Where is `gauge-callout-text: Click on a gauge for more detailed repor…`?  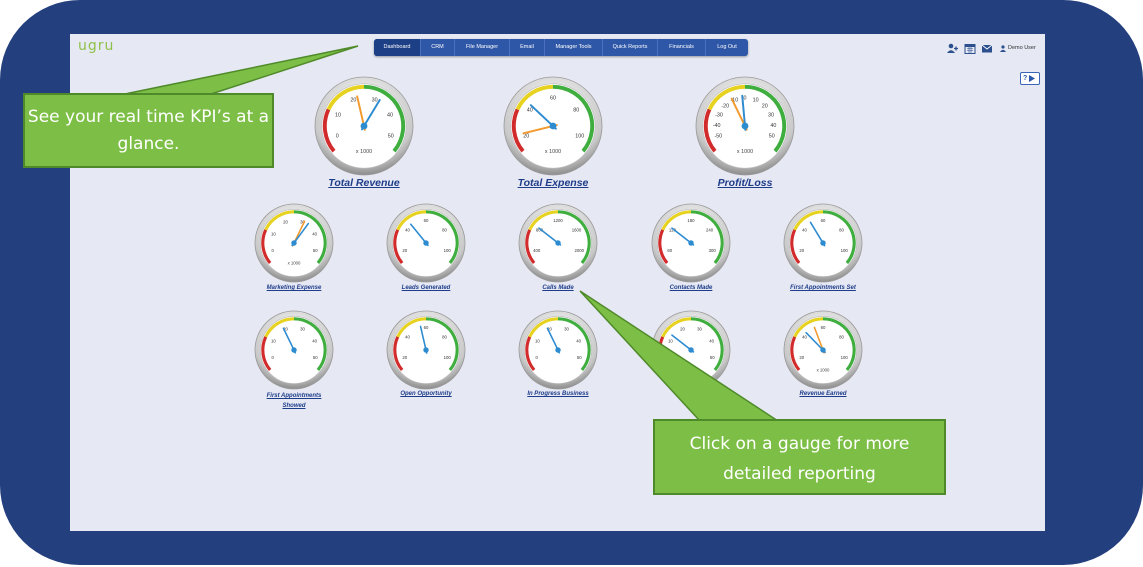
gauge-callout-text: Click on a gauge for more detailed repor… is located at coordinates (799, 459).